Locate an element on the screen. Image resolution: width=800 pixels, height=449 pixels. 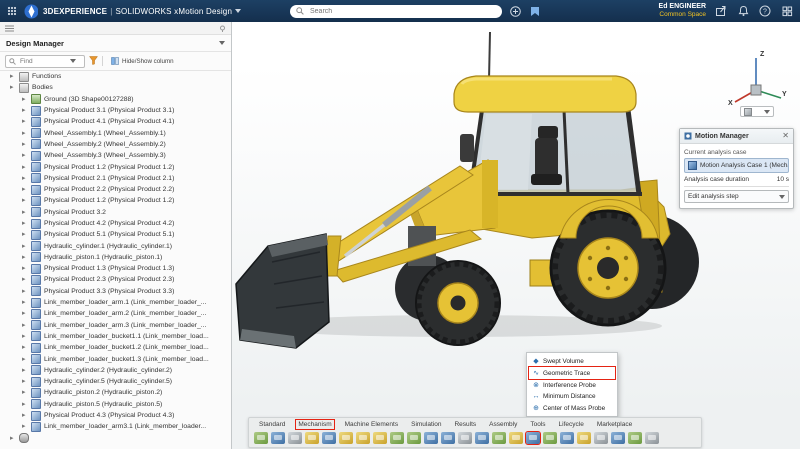
gear-joint-icon is located at coordinates (397, 438).